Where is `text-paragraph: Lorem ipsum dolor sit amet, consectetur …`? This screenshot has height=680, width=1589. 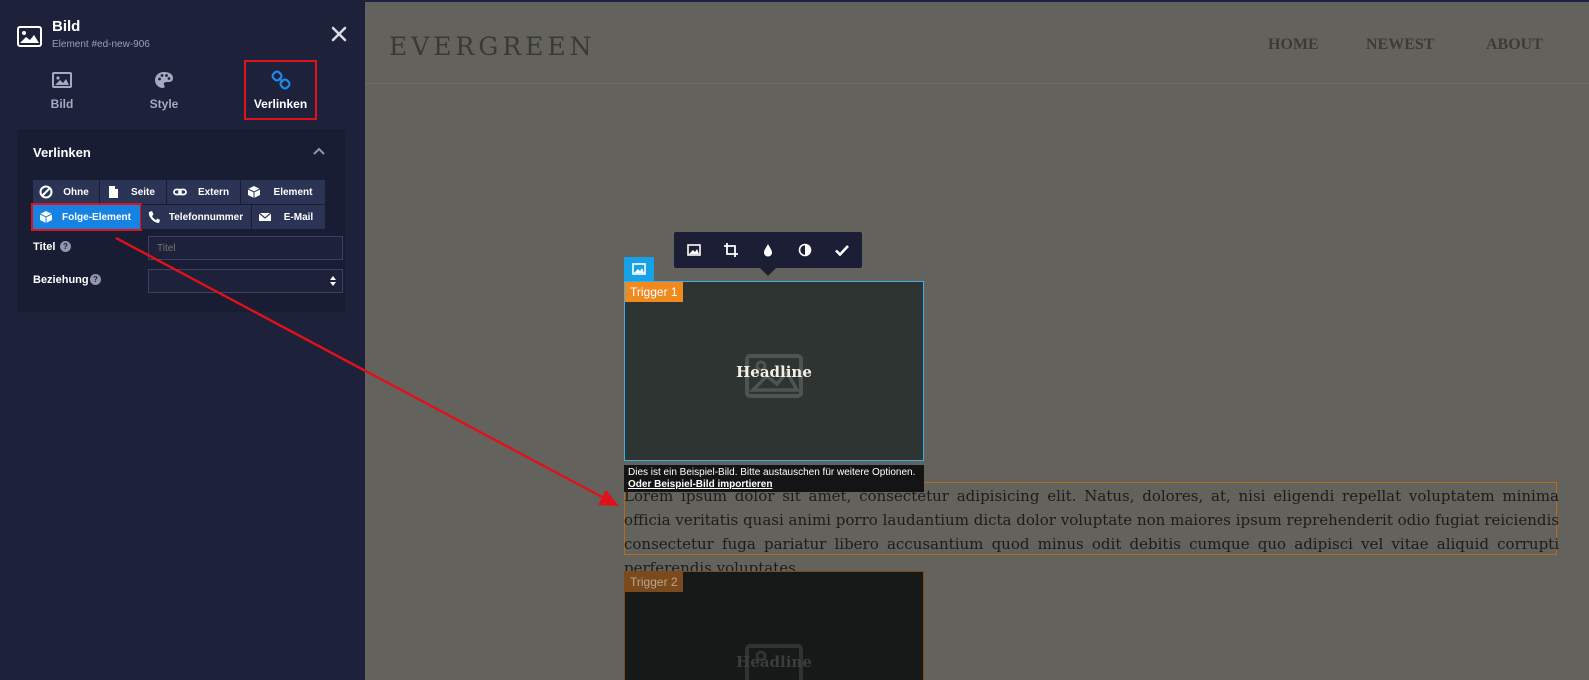
text-paragraph: Lorem ipsum dolor sit amet, consectetur … is located at coordinates (1091, 532).